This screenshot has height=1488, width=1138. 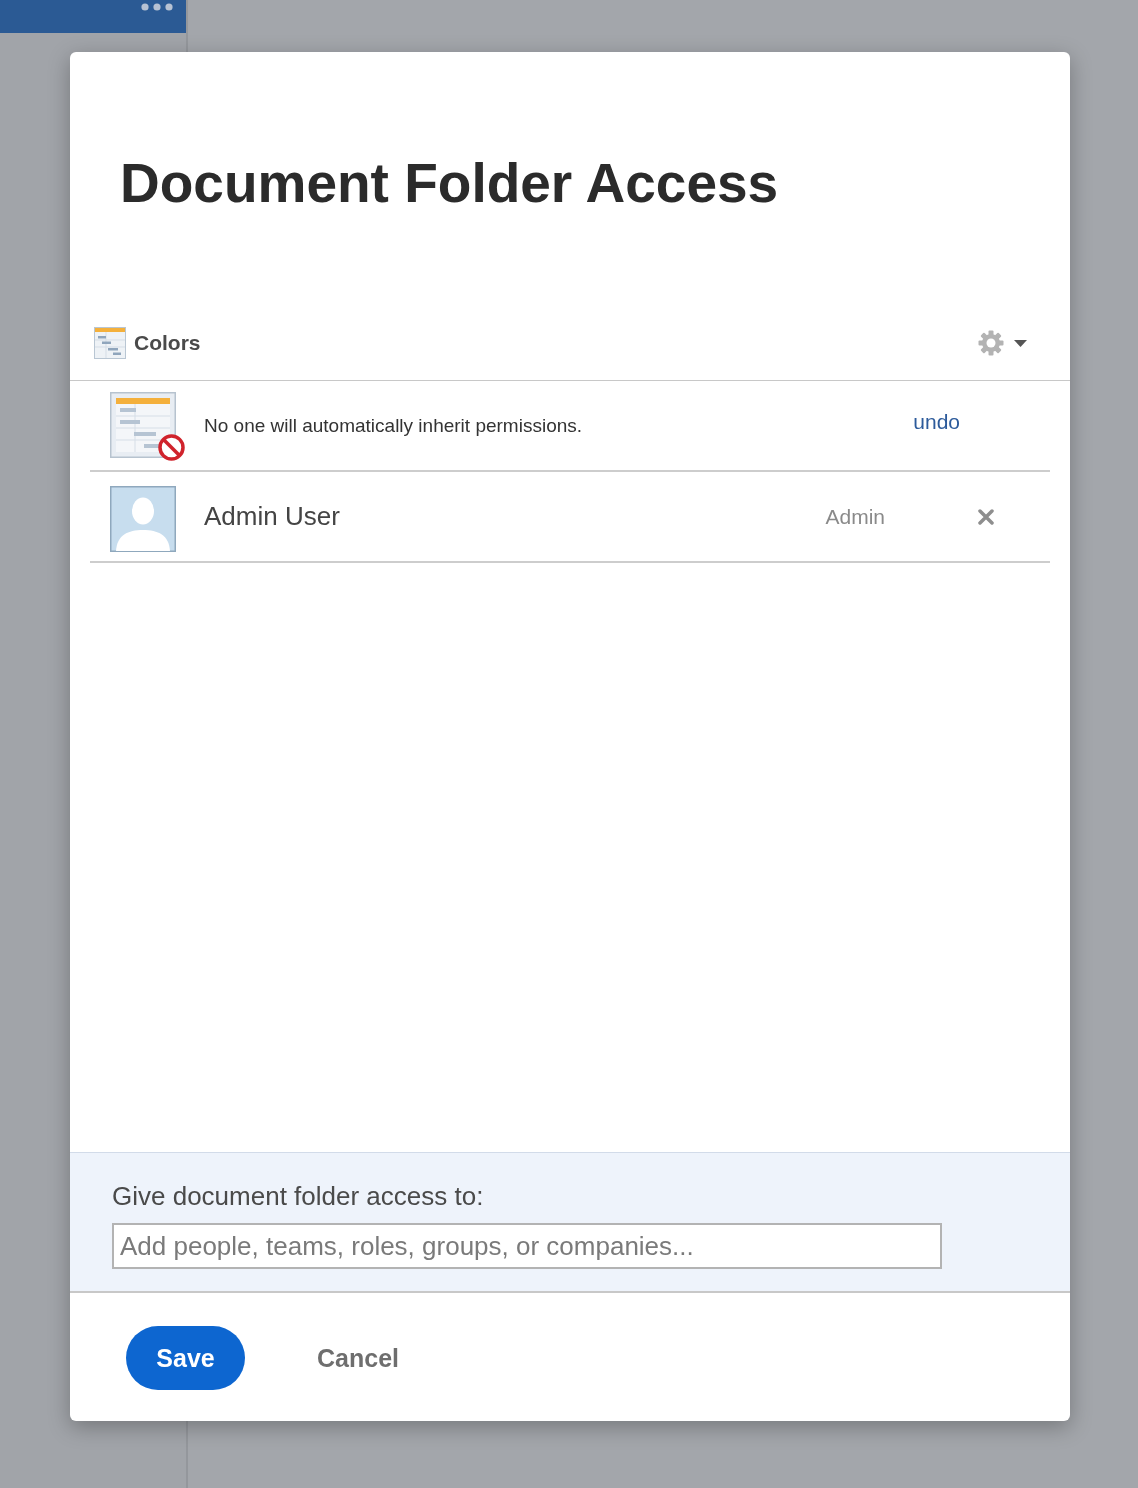 What do you see at coordinates (110, 343) in the screenshot?
I see `table-icon` at bounding box center [110, 343].